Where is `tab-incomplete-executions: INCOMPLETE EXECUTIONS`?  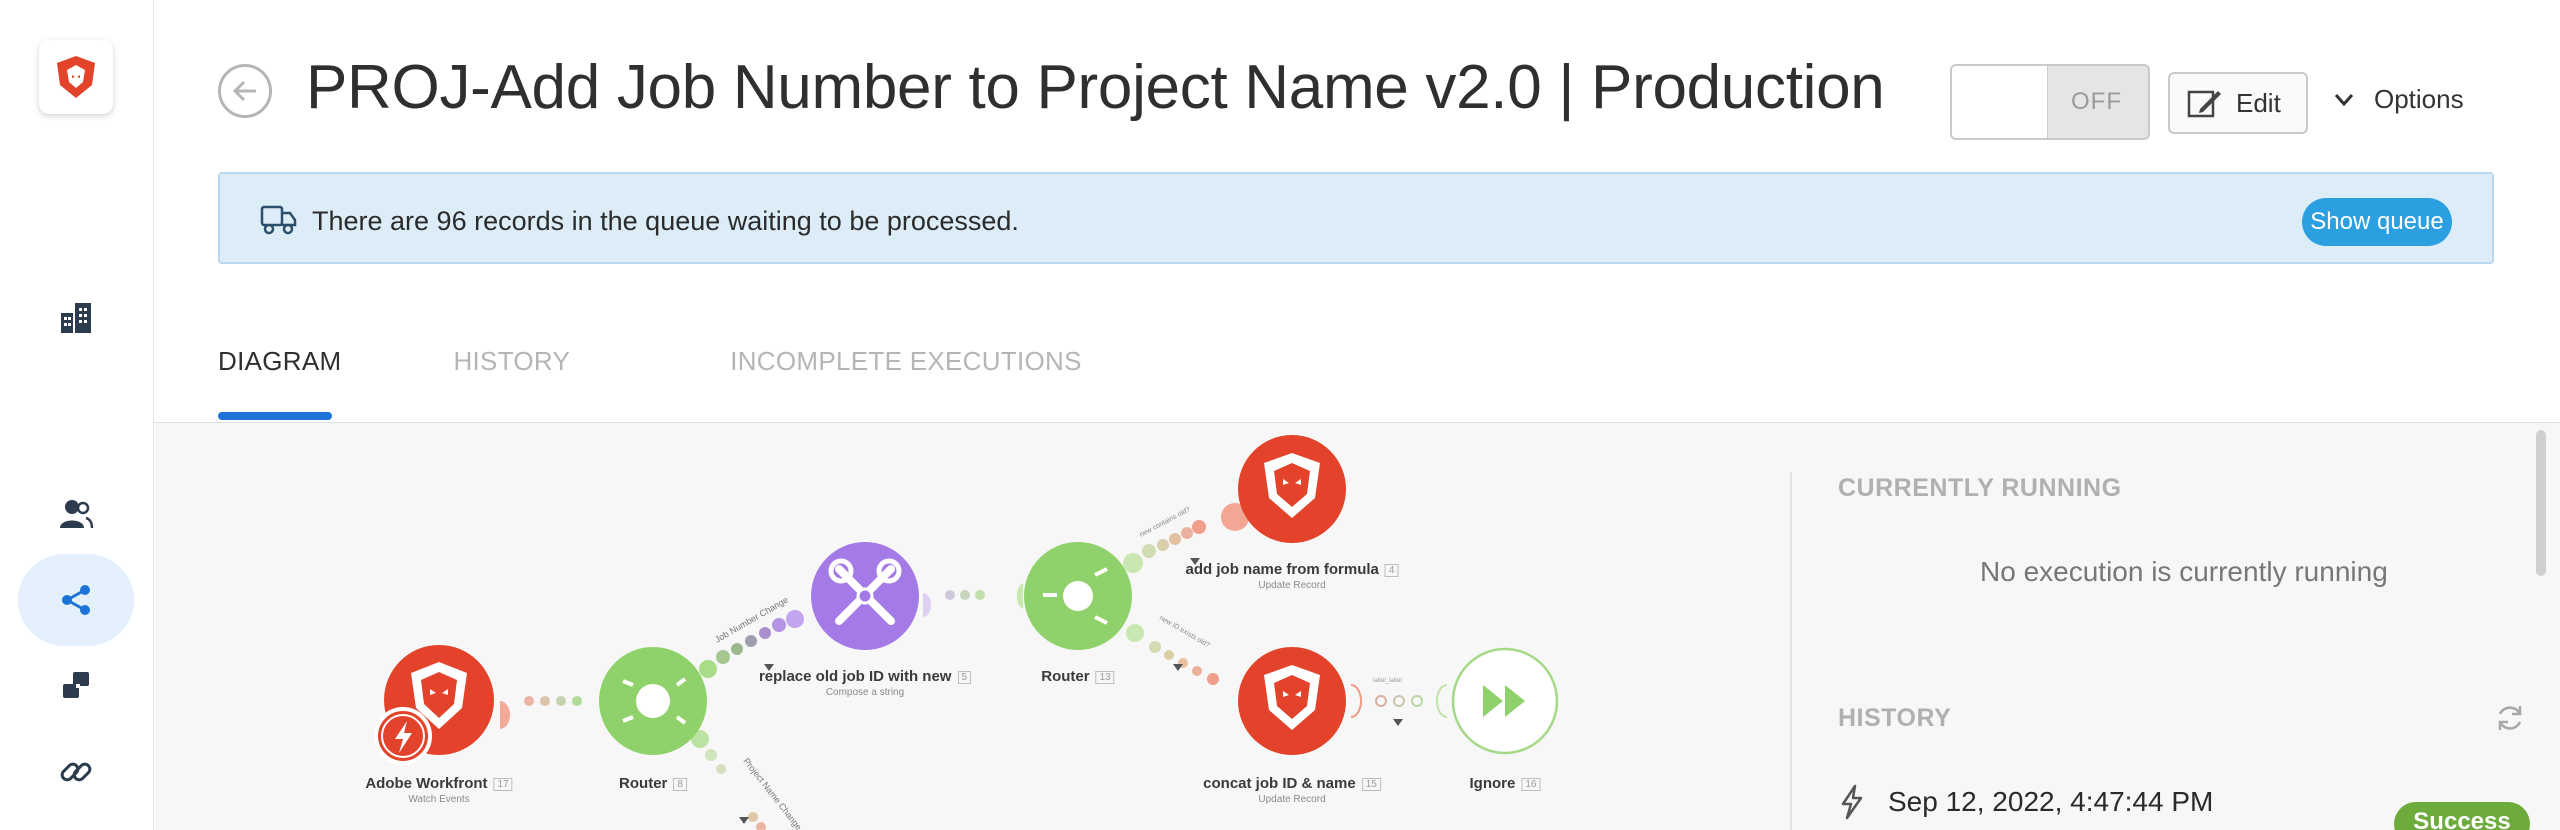 tab-incomplete-executions: INCOMPLETE EXECUTIONS is located at coordinates (906, 361).